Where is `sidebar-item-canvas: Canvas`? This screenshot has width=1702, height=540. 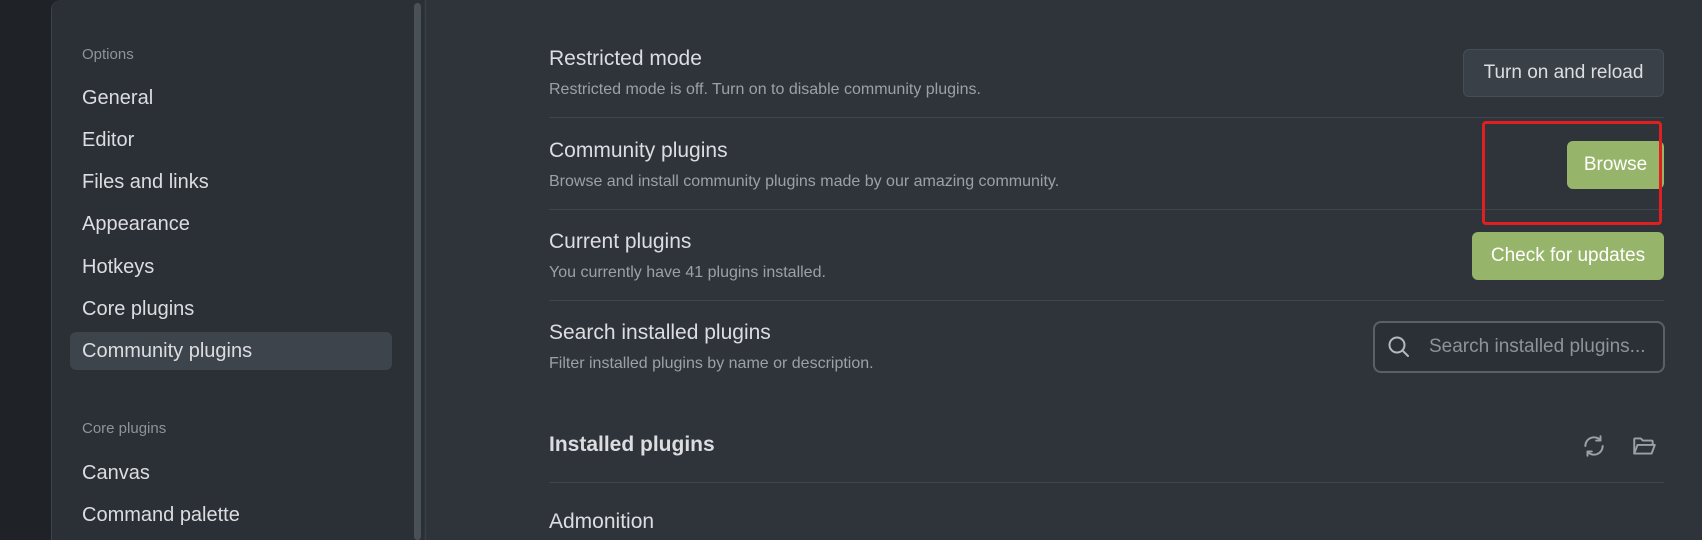 sidebar-item-canvas: Canvas is located at coordinates (231, 473).